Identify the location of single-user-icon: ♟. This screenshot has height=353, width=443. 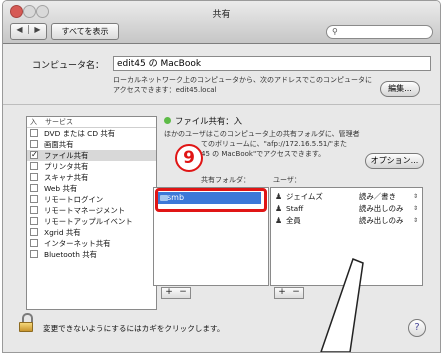
(279, 196).